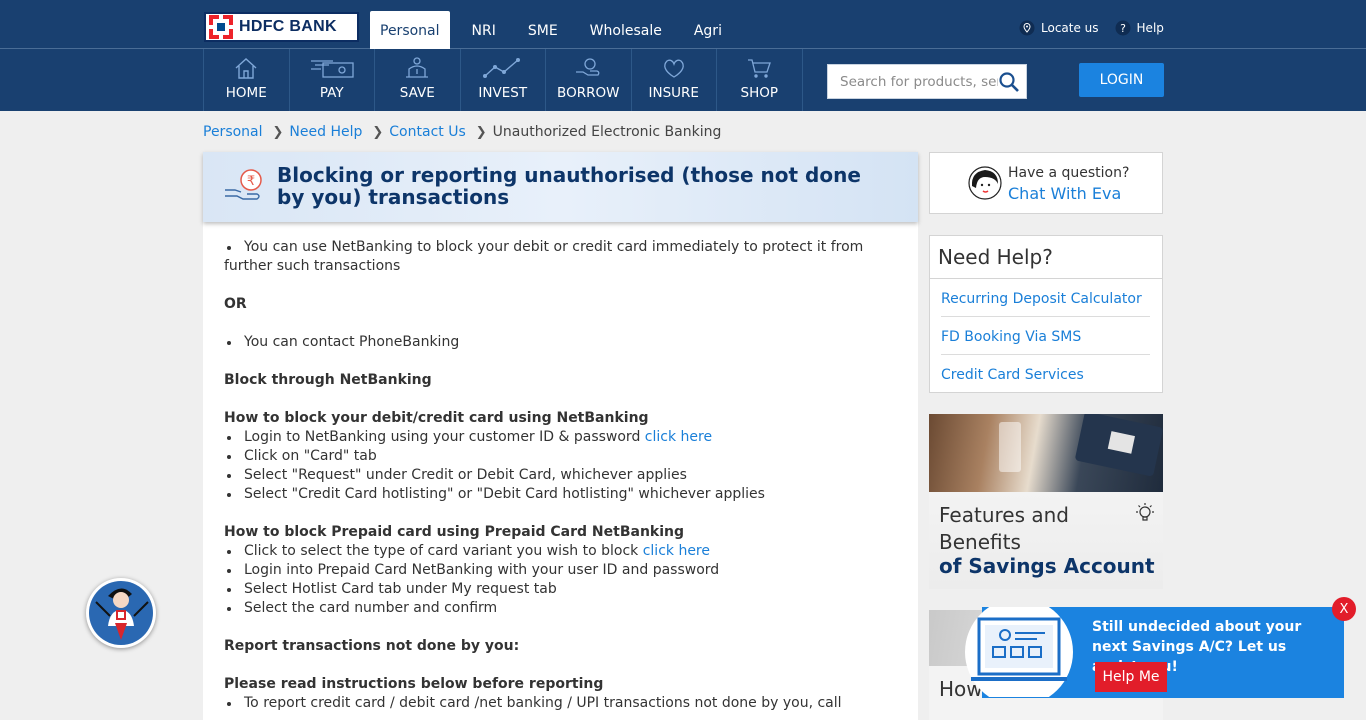 Image resolution: width=1366 pixels, height=720 pixels. Describe the element at coordinates (1150, 28) in the screenshot. I see `help-label: Help` at that location.